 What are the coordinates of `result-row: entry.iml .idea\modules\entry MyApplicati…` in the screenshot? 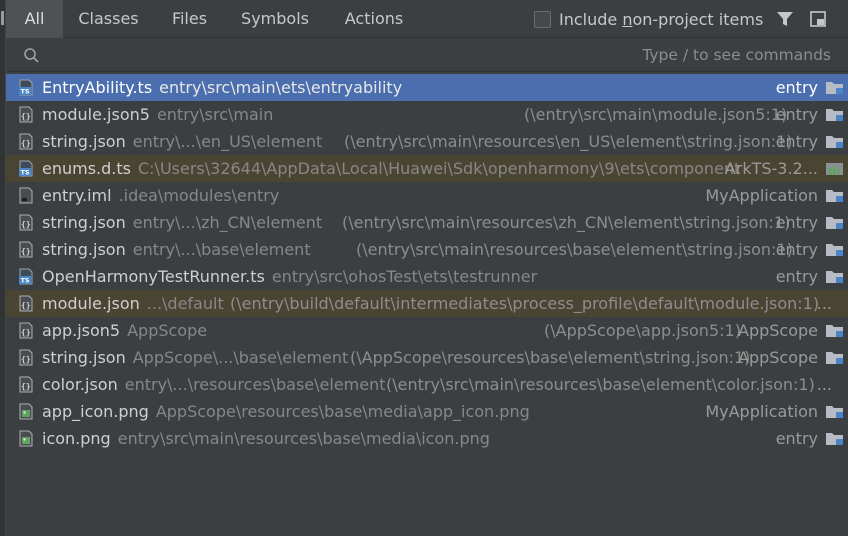 It's located at (427, 195).